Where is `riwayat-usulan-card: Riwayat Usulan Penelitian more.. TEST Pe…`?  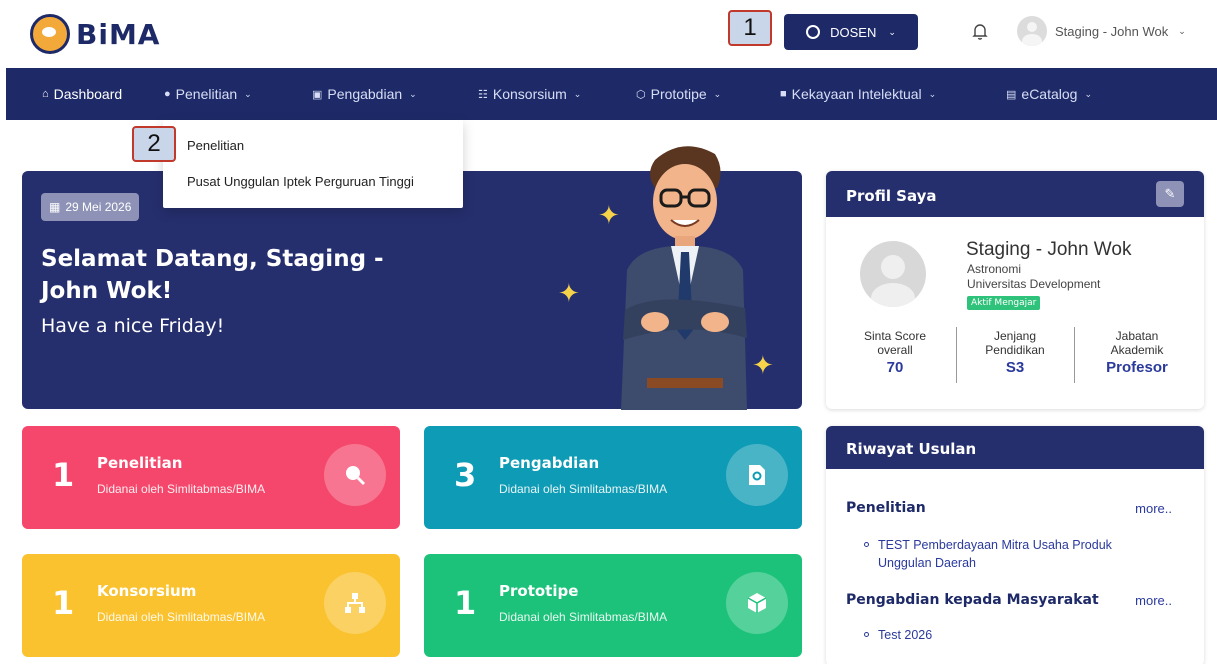 riwayat-usulan-card: Riwayat Usulan Penelitian more.. TEST Pe… is located at coordinates (1015, 545).